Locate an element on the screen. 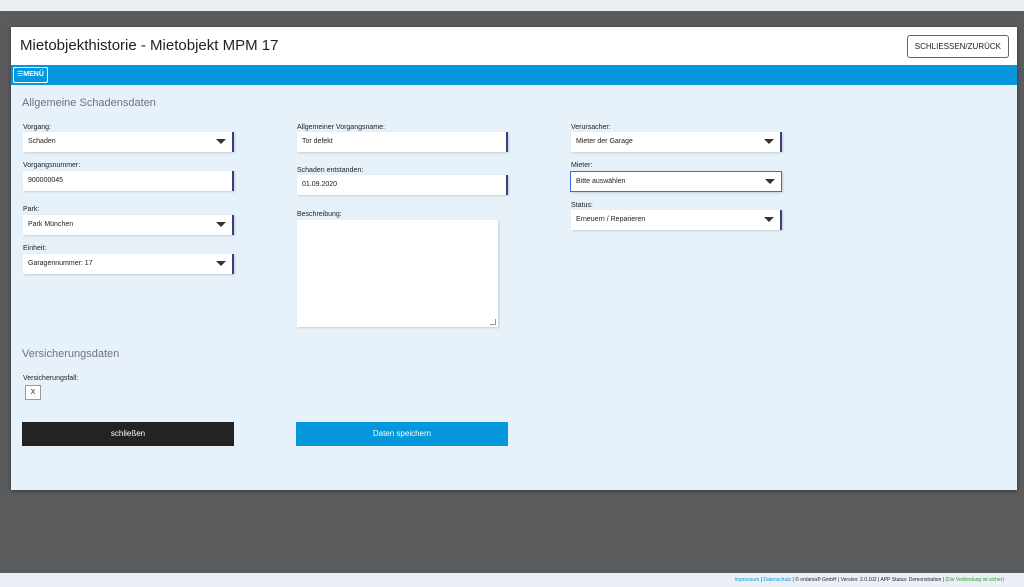 This screenshot has width=1024, height=587. resize-grip-icon is located at coordinates (493, 322).